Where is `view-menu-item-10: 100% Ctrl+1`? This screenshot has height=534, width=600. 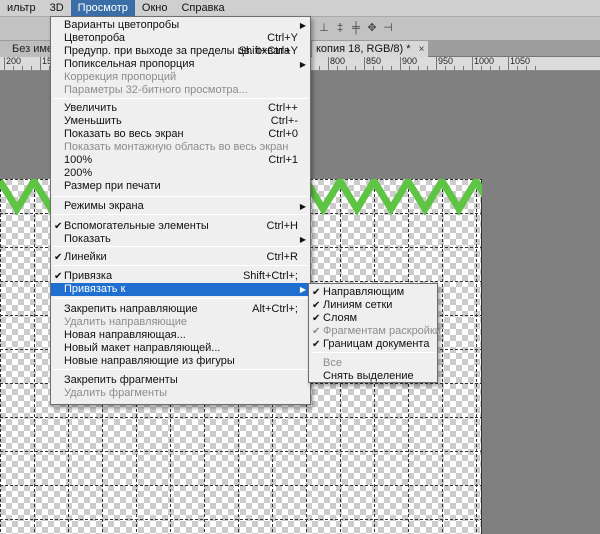 view-menu-item-10: 100% Ctrl+1 is located at coordinates (180, 160).